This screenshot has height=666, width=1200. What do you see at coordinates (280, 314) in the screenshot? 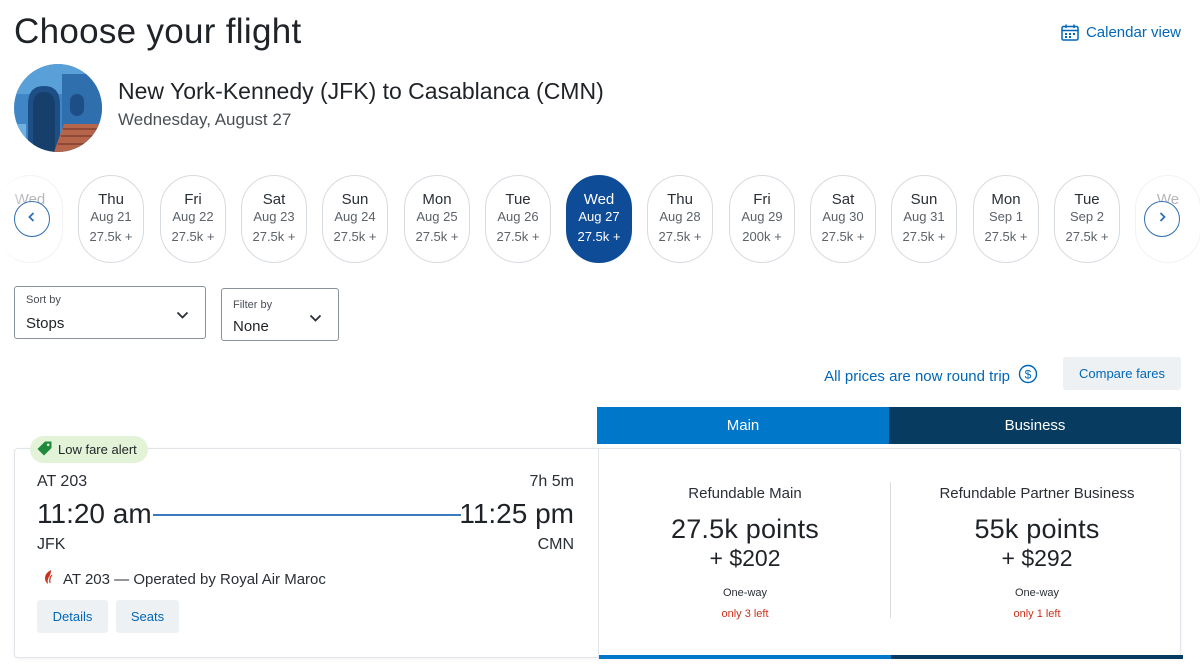
I see `filter-select: Filter by None` at bounding box center [280, 314].